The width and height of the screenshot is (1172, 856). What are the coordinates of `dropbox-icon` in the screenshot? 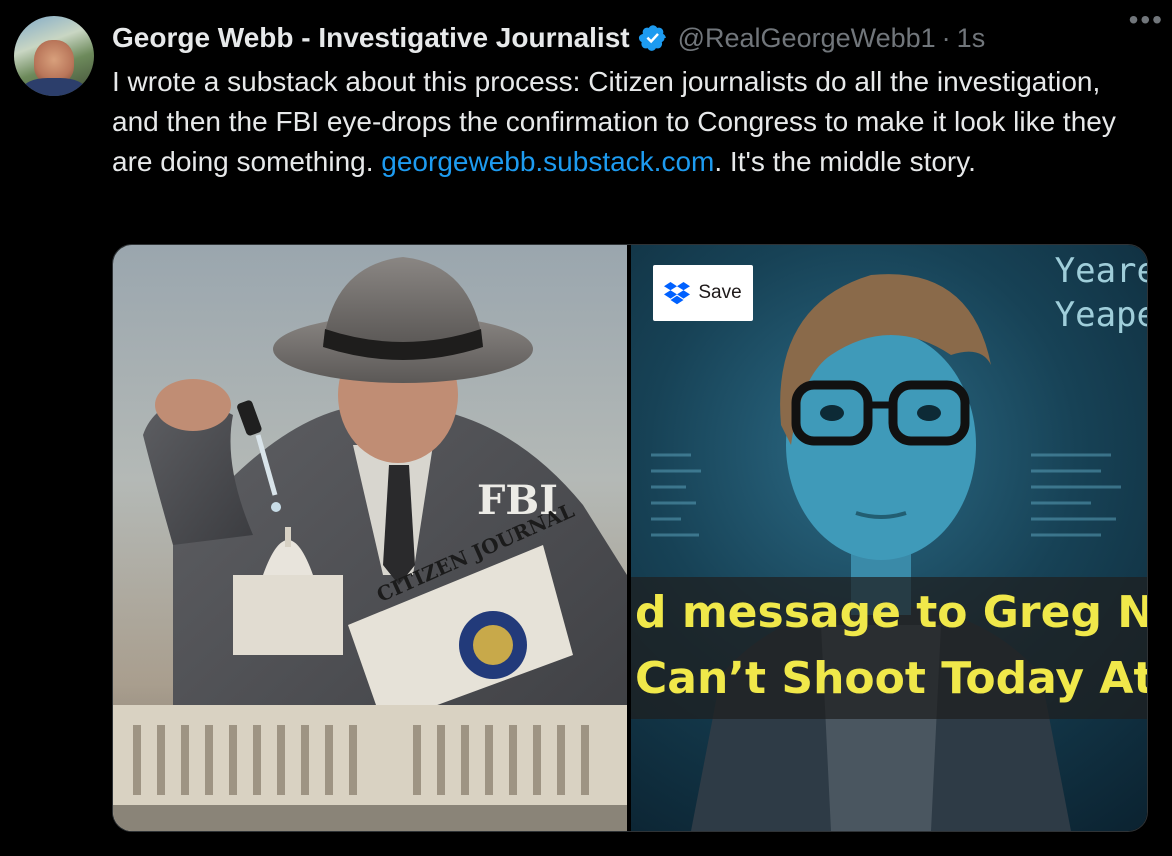 It's located at (677, 293).